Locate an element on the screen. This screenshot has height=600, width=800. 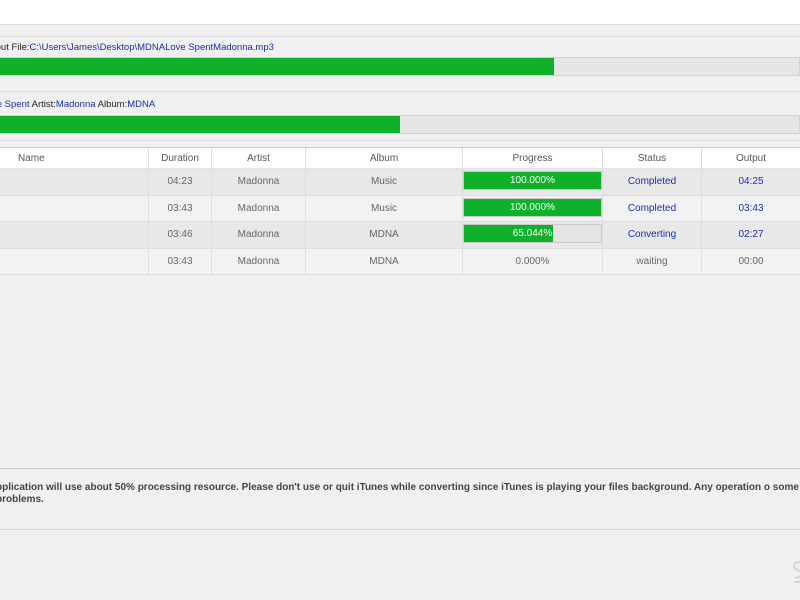
output-file-progress-bar is located at coordinates (400, 66).